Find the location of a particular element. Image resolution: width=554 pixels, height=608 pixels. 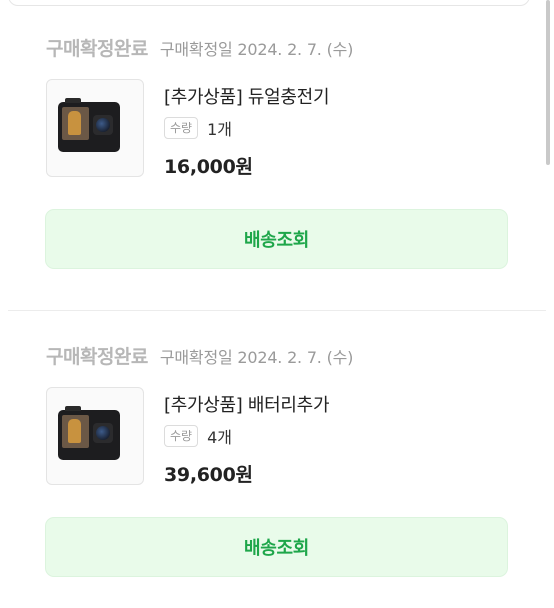

product-price: 16,000원 is located at coordinates (208, 167).